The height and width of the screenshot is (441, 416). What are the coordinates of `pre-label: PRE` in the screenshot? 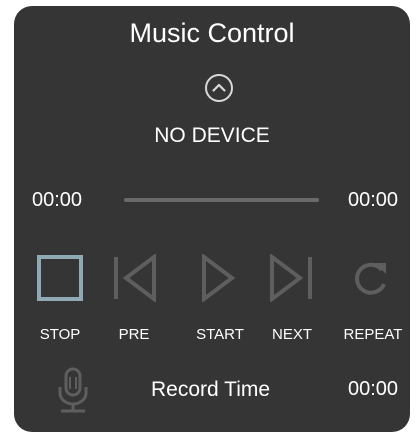 It's located at (134, 334).